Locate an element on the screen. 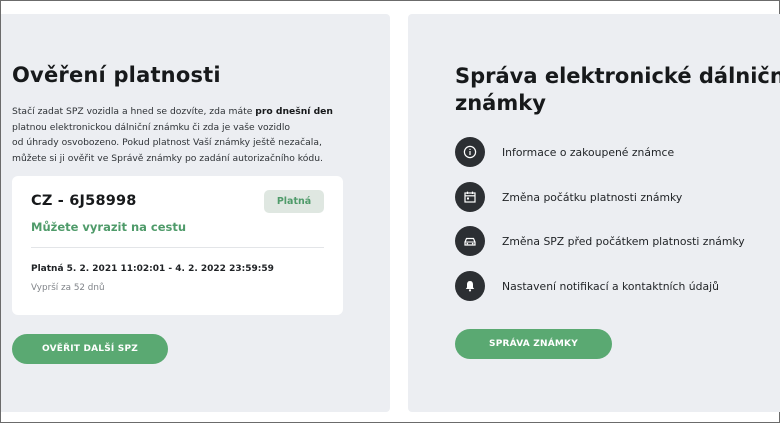 This screenshot has height=423, width=780. feature-info: Informace o zakoupené známce is located at coordinates (564, 152).